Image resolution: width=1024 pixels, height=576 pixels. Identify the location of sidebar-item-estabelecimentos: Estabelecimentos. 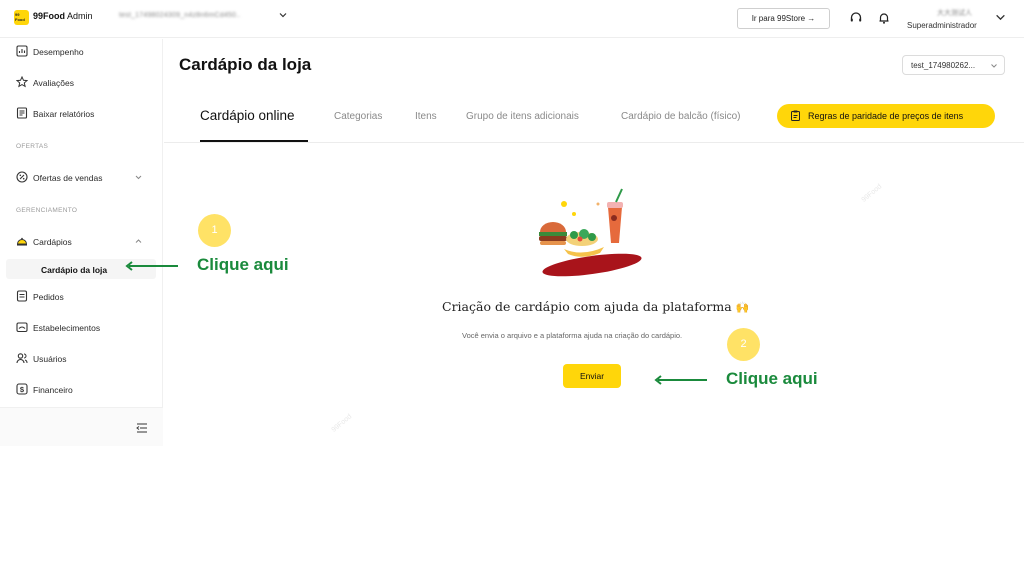
(81, 328).